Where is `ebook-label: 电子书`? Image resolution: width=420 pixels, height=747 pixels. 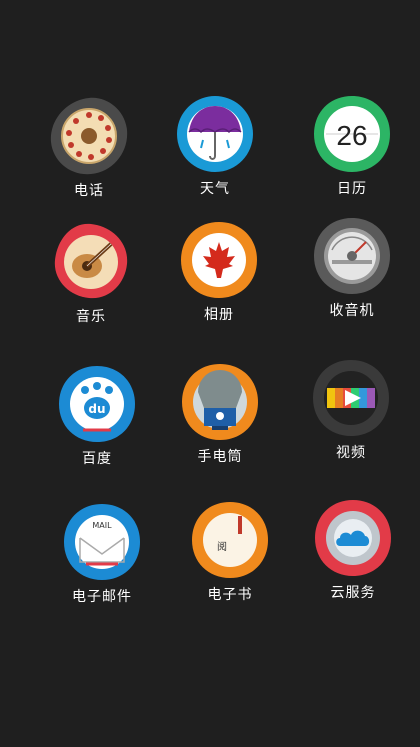
ebook-label: 电子书 is located at coordinates (230, 595).